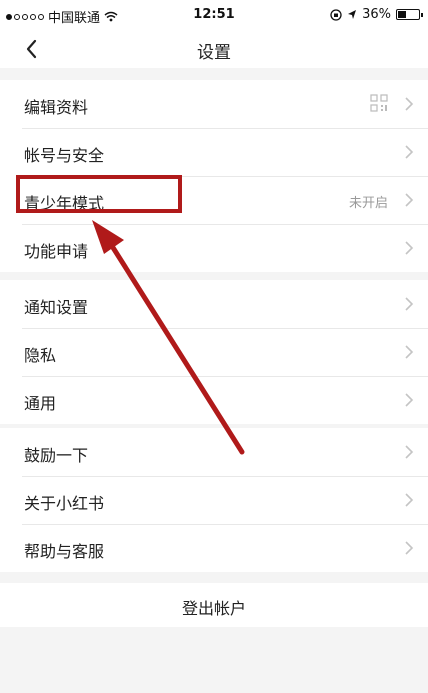 This screenshot has height=693, width=428. What do you see at coordinates (64, 203) in the screenshot?
I see `row-label: 青少年模式` at bounding box center [64, 203].